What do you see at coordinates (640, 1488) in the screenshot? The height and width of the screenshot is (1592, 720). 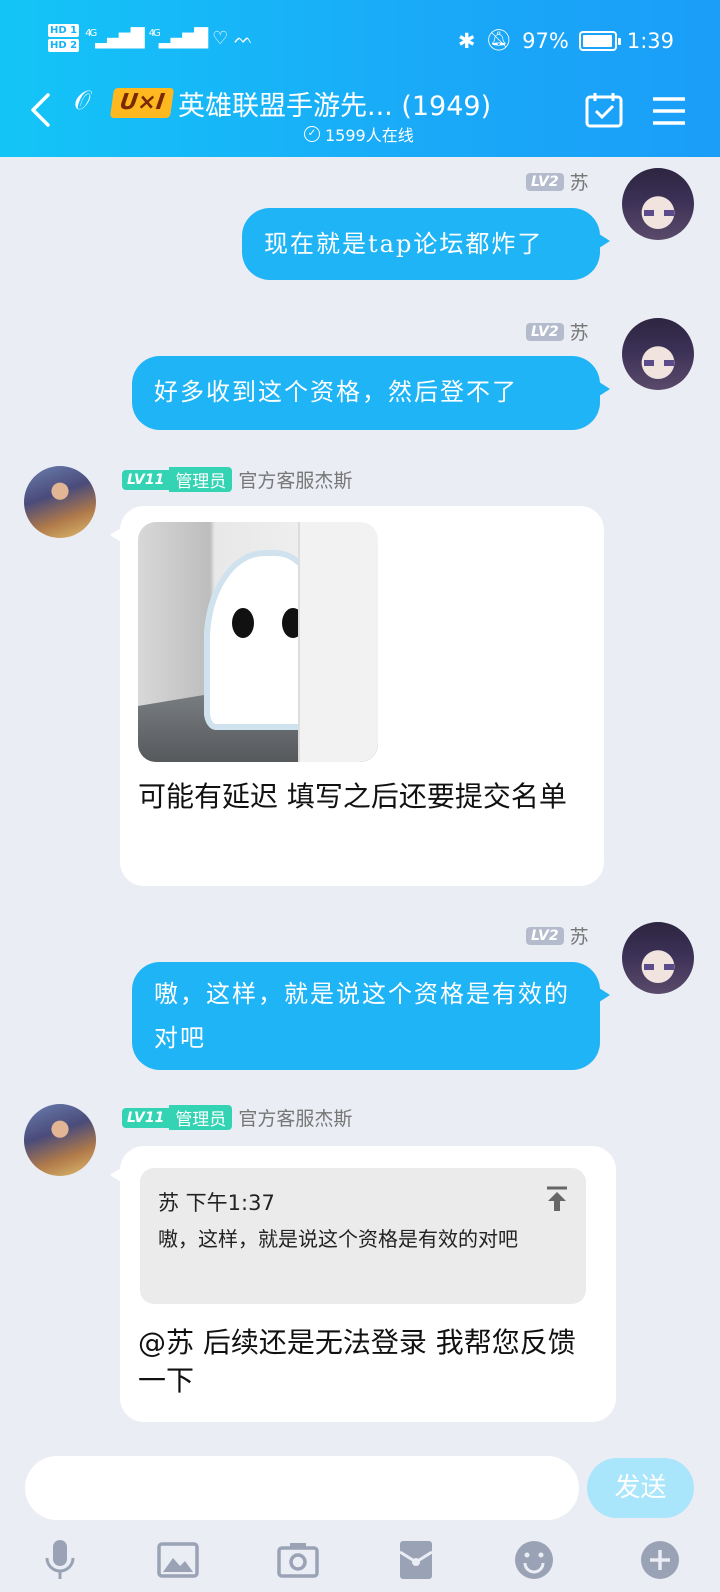 I see `send-button: 发送` at bounding box center [640, 1488].